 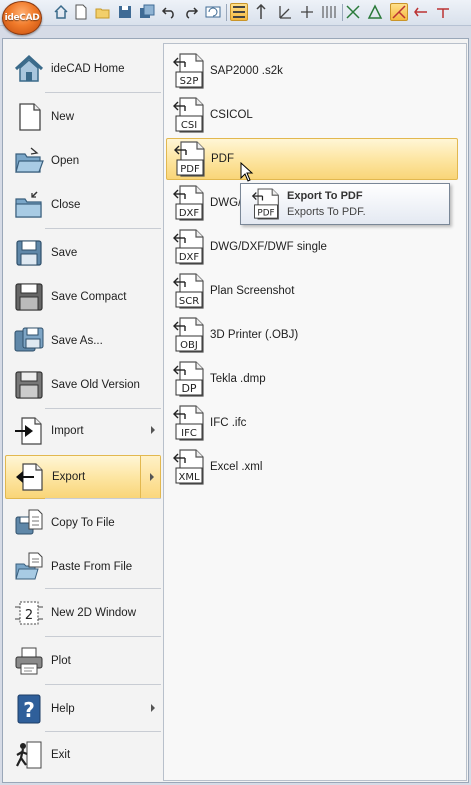 What do you see at coordinates (399, 12) in the screenshot?
I see `toolbar-cursor-button` at bounding box center [399, 12].